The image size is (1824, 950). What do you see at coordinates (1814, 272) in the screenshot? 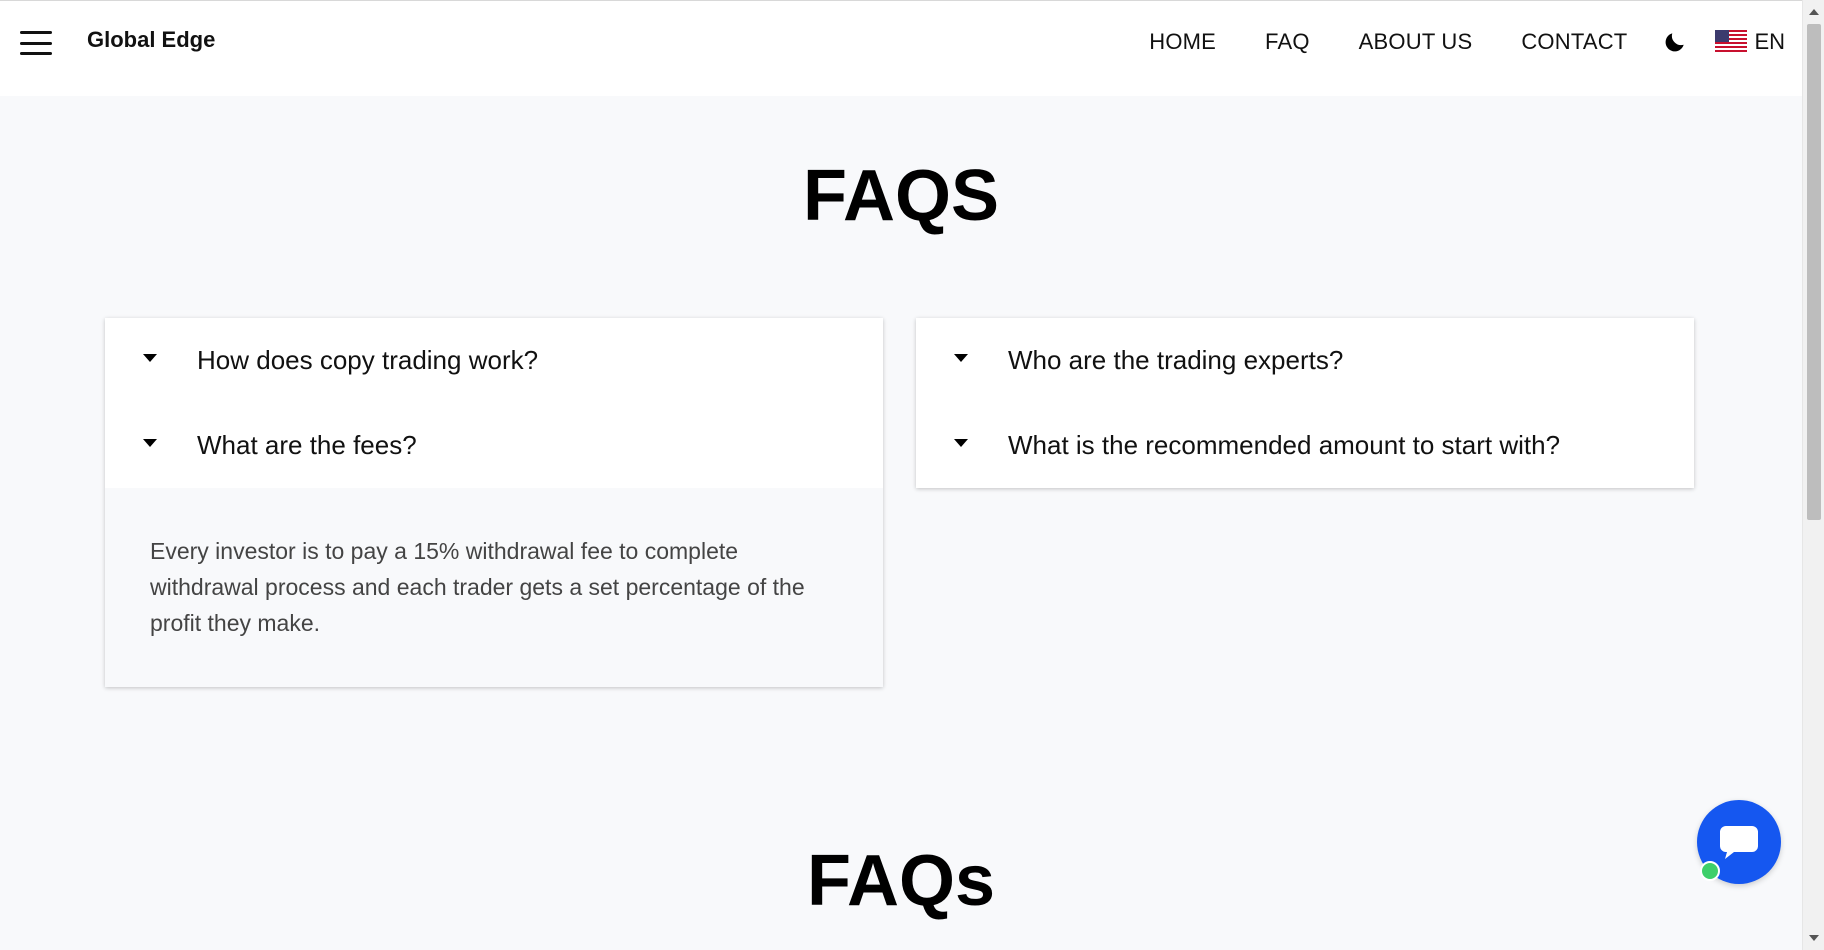
I see `scroll-thumb` at bounding box center [1814, 272].